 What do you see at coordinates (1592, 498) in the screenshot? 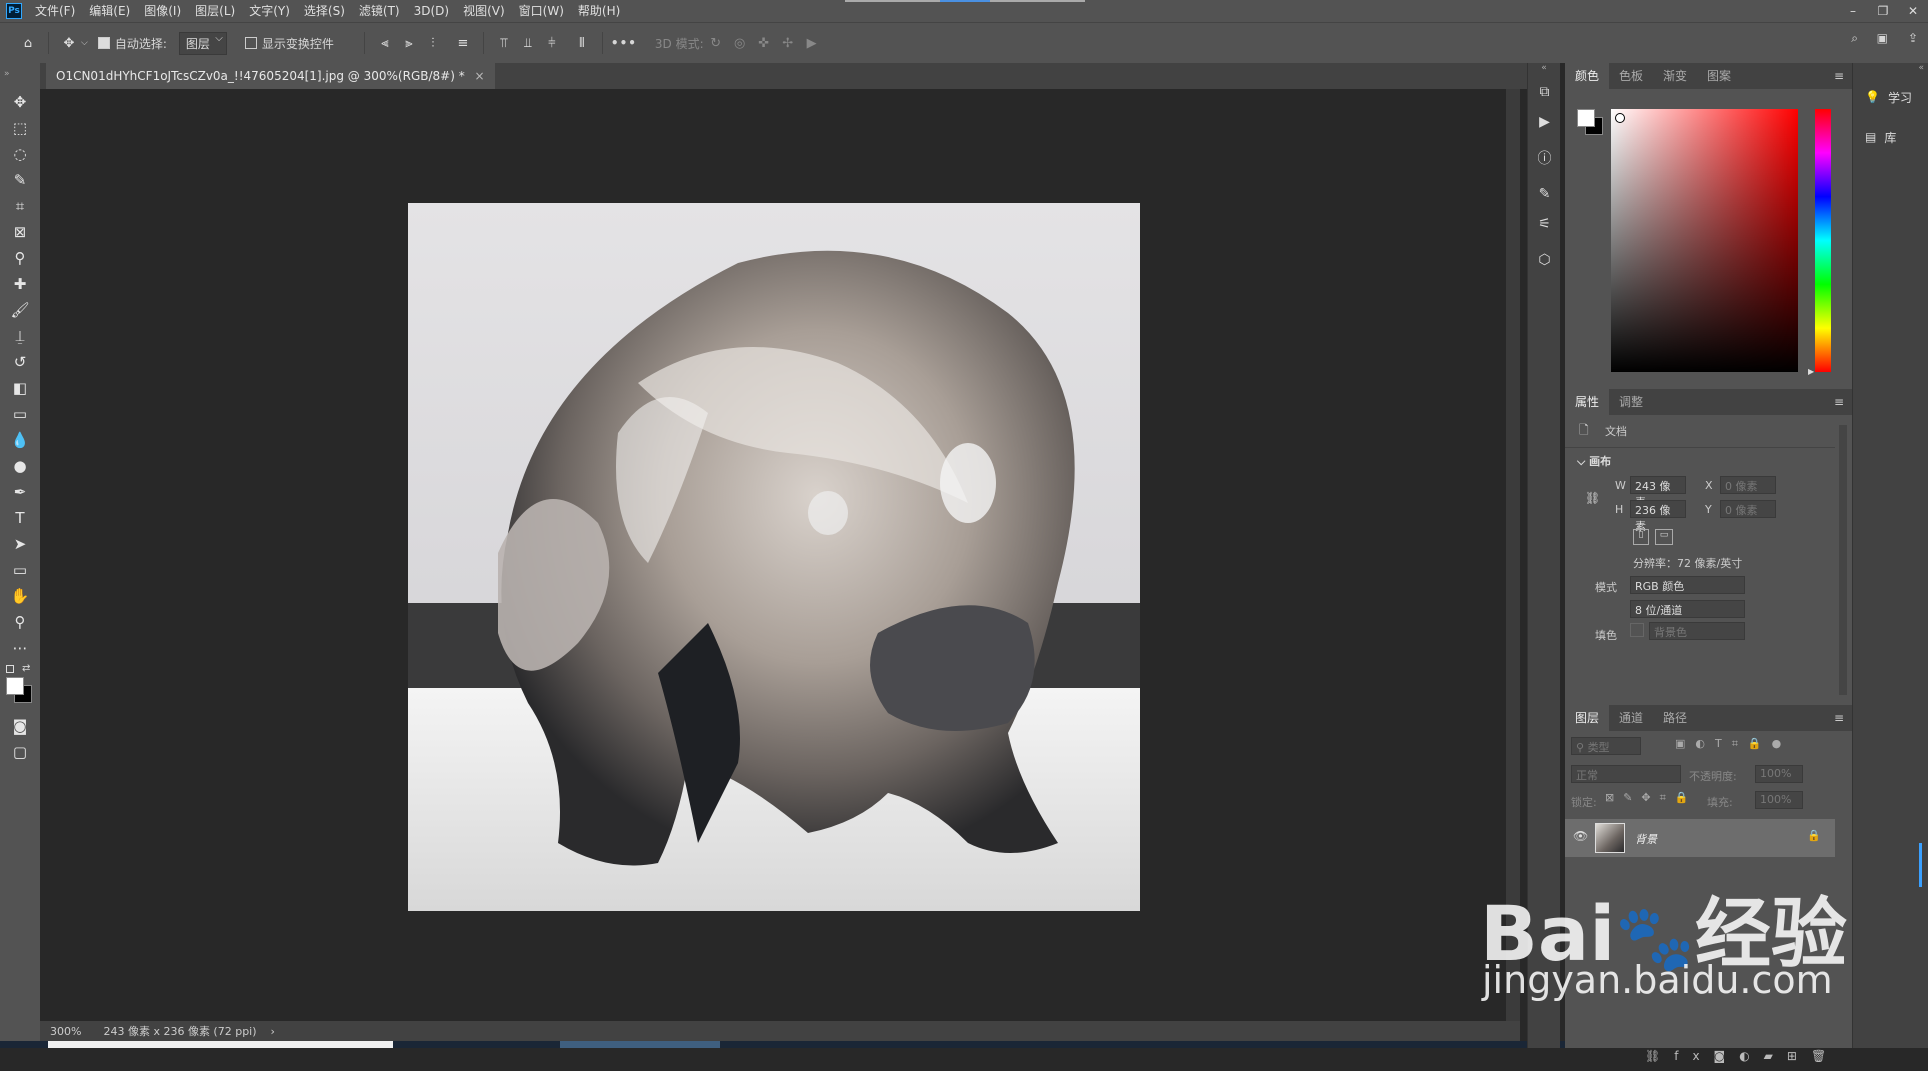
I see `link-icon: ⛓` at bounding box center [1592, 498].